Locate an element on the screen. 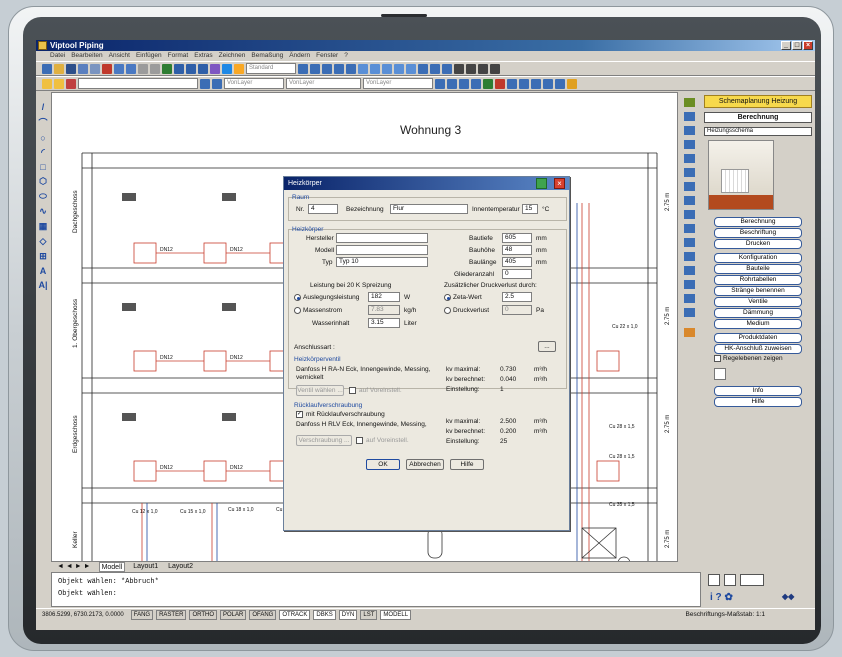 The height and width of the screenshot is (657, 842). layer-combo is located at coordinates (138, 83).